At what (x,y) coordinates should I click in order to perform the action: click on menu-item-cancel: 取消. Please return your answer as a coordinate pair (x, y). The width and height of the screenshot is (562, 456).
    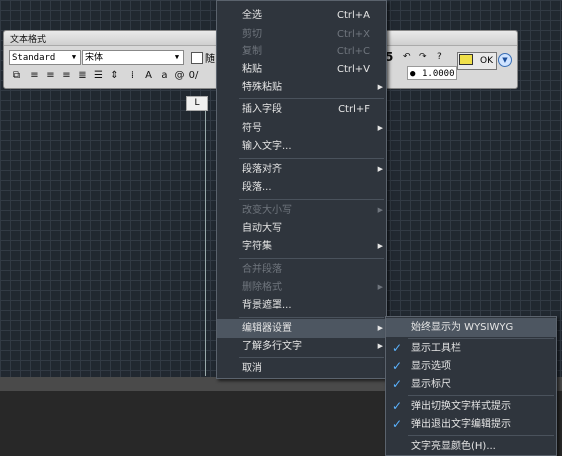
    Looking at the image, I should click on (301, 368).